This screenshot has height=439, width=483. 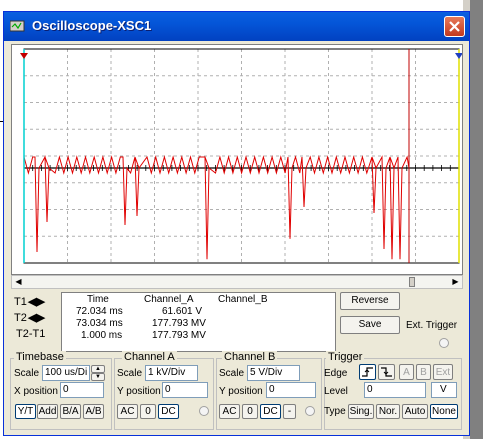 What do you see at coordinates (243, 299) in the screenshot?
I see `readout-header-channel-b: Channel_B` at bounding box center [243, 299].